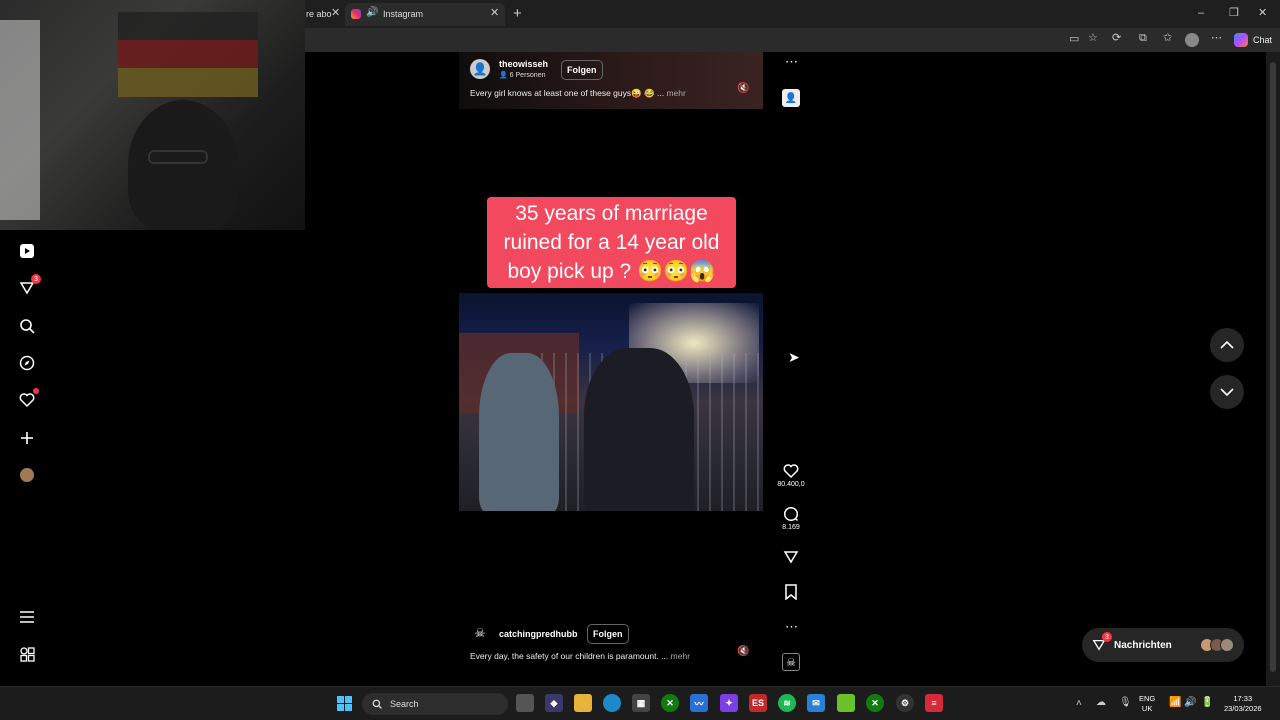 Image resolution: width=1280 pixels, height=720 pixels. Describe the element at coordinates (27, 251) in the screenshot. I see `reels-icon` at that location.